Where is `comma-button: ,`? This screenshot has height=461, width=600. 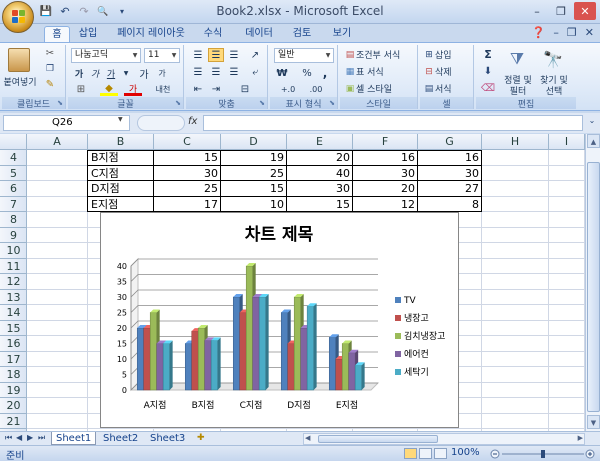
comma-button: , is located at coordinates (325, 73).